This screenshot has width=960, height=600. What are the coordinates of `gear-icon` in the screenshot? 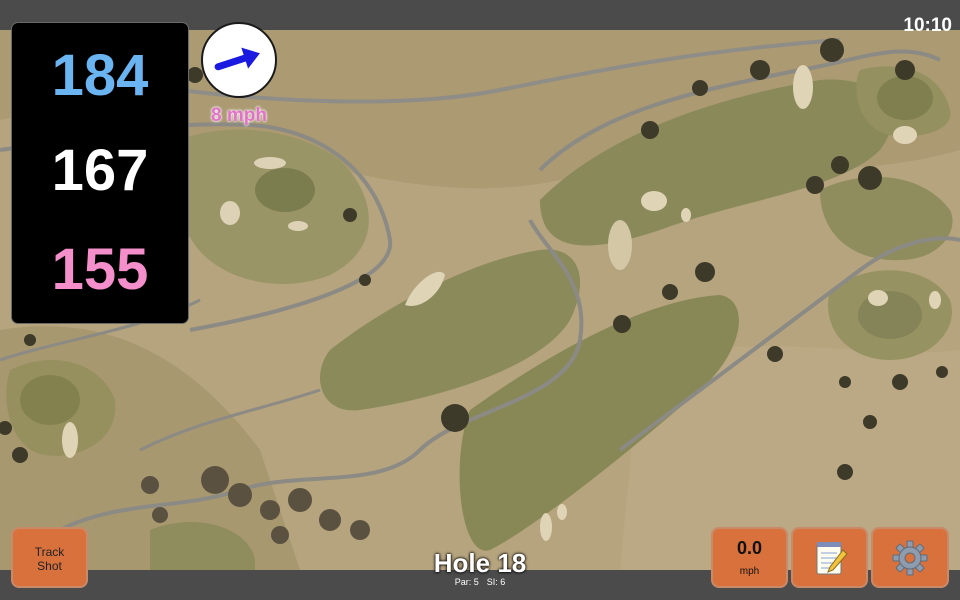 It's located at (910, 558).